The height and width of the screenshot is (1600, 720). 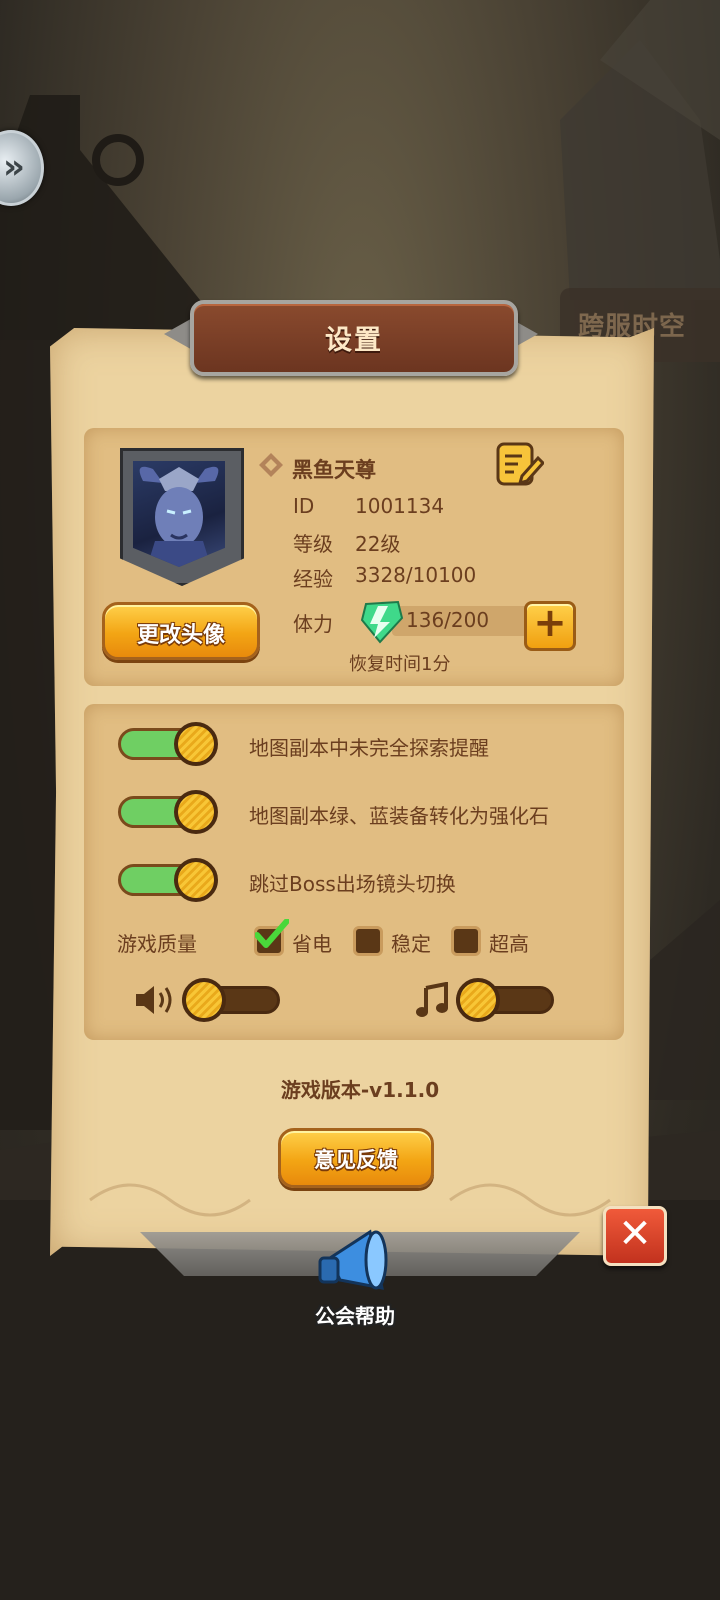 What do you see at coordinates (378, 544) in the screenshot?
I see `level-value: 22级` at bounding box center [378, 544].